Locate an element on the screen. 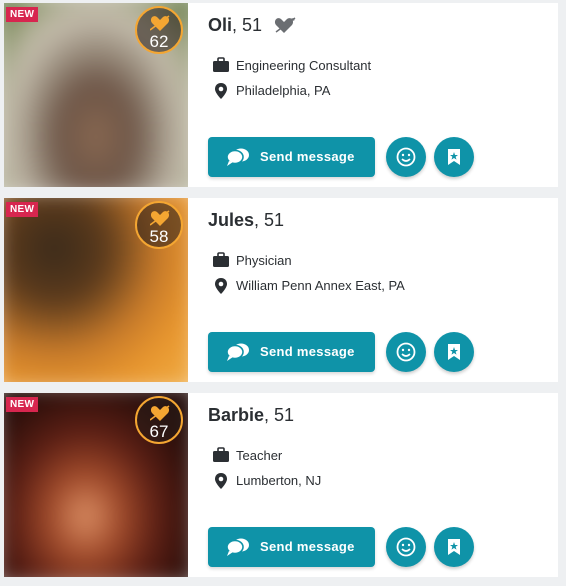 Image resolution: width=566 pixels, height=586 pixels. occupation-text: Teacher is located at coordinates (259, 455).